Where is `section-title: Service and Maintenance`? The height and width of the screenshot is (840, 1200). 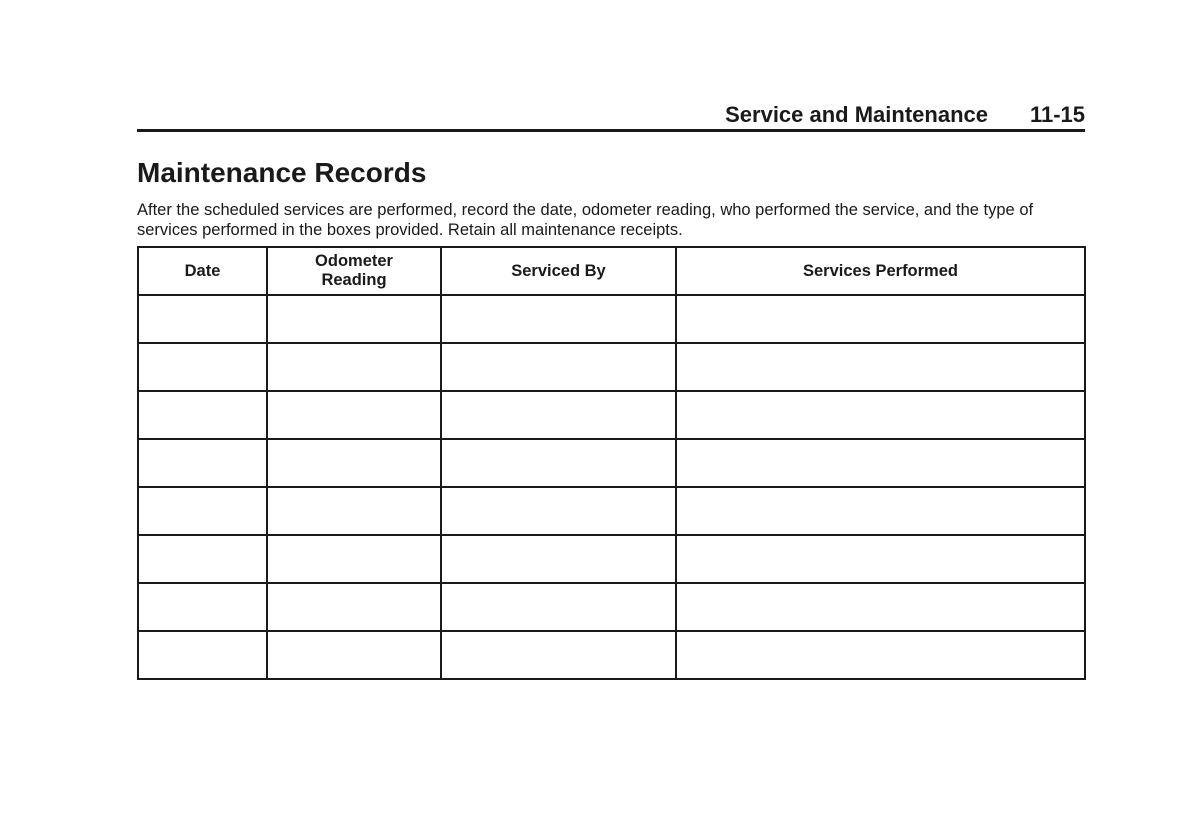
section-title: Service and Maintenance is located at coordinates (856, 114).